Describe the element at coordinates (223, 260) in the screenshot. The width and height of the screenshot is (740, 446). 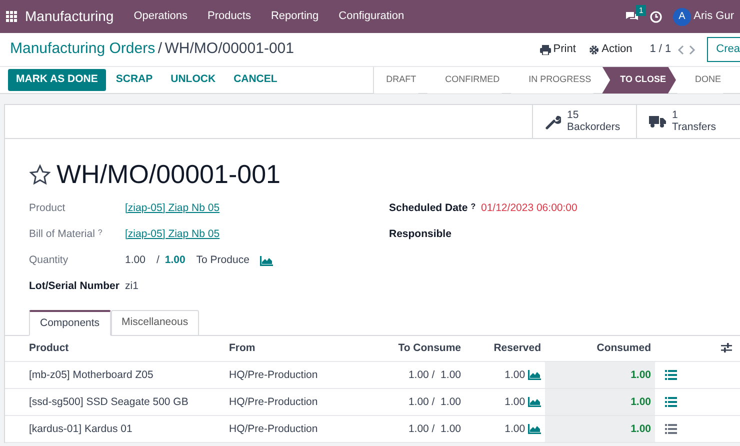
I see `unit-label: To Produce` at that location.